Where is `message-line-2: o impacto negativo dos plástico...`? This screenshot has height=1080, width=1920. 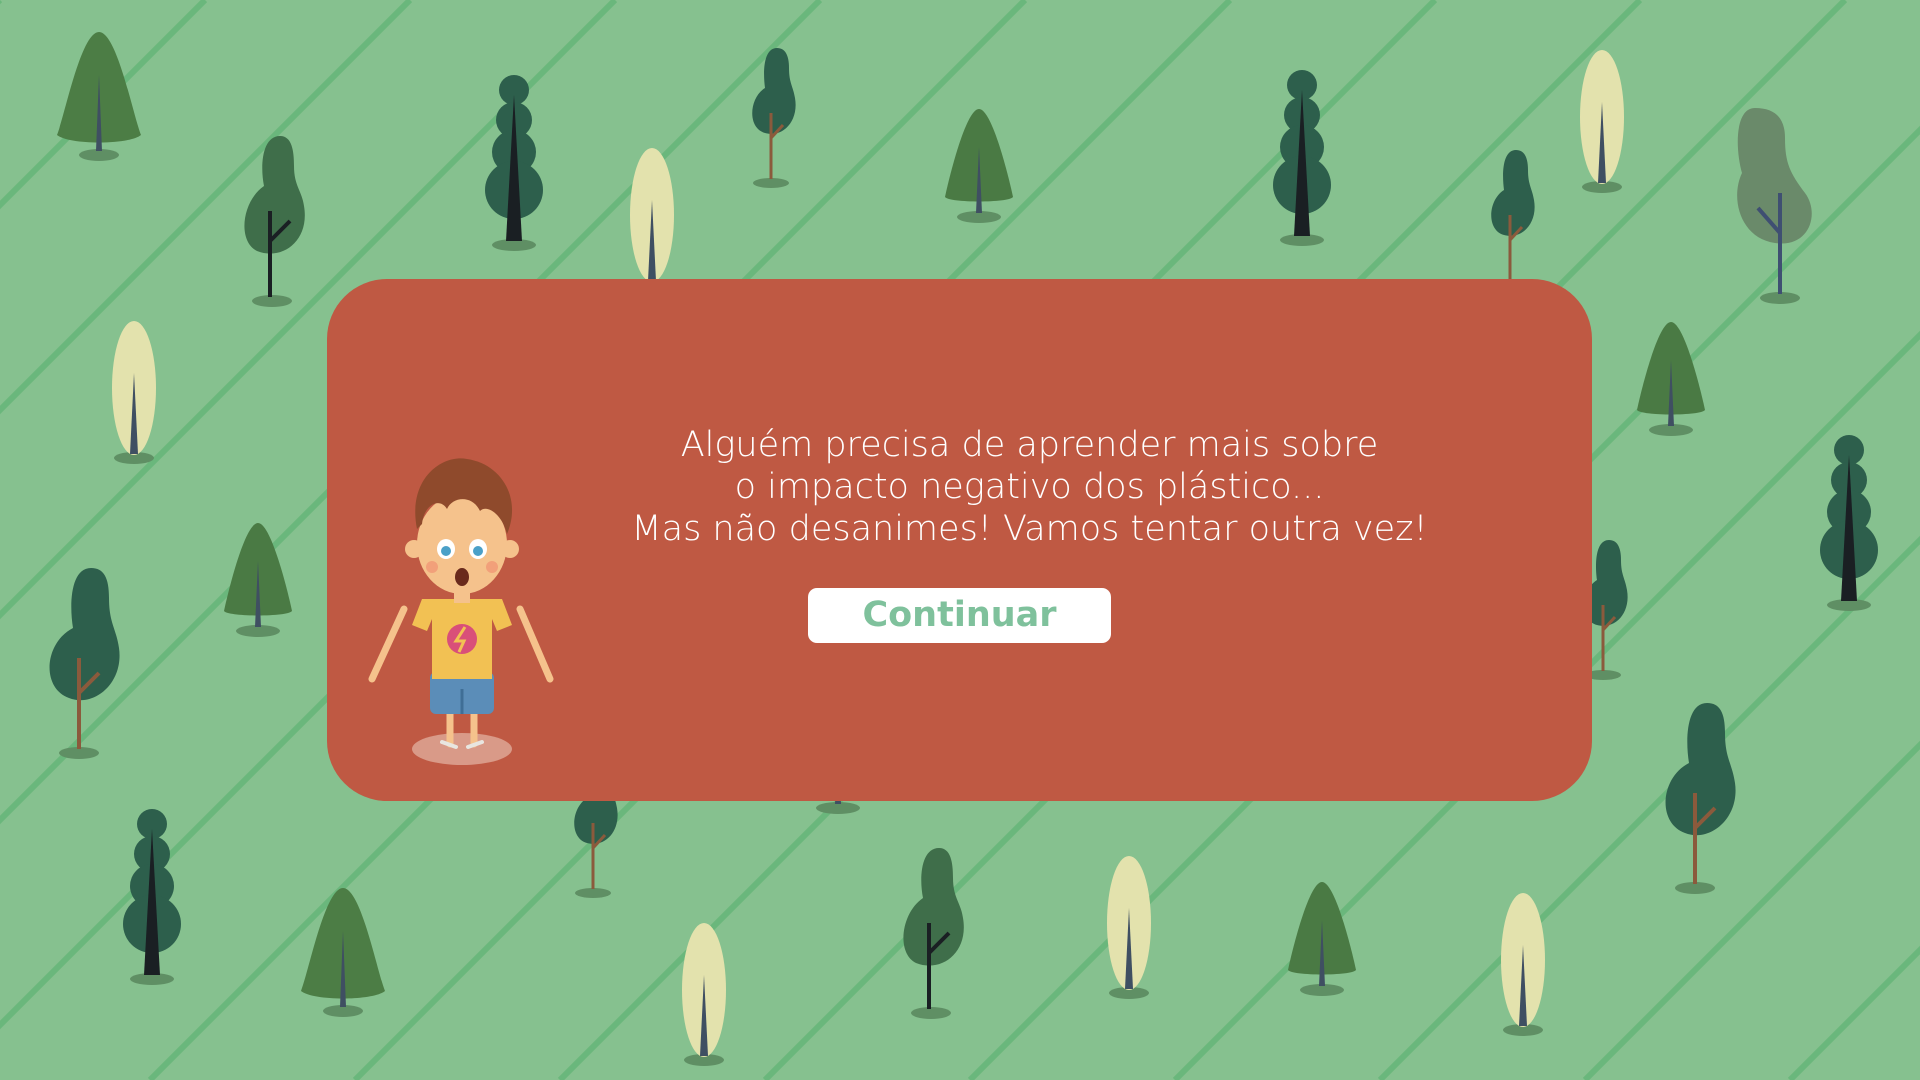
message-line-2: o impacto negativo dos plástico... is located at coordinates (1029, 487).